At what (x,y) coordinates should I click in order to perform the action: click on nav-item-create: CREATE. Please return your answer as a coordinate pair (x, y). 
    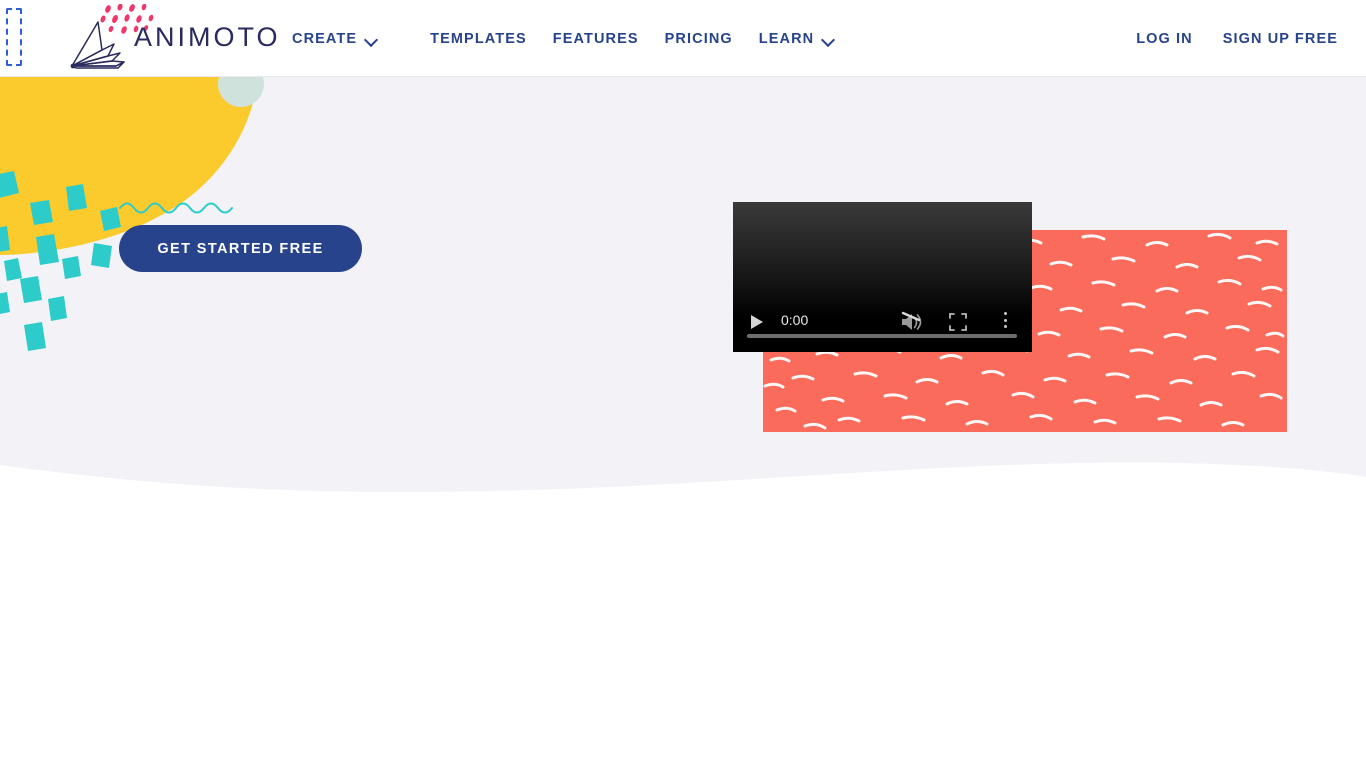
    Looking at the image, I should click on (348, 38).